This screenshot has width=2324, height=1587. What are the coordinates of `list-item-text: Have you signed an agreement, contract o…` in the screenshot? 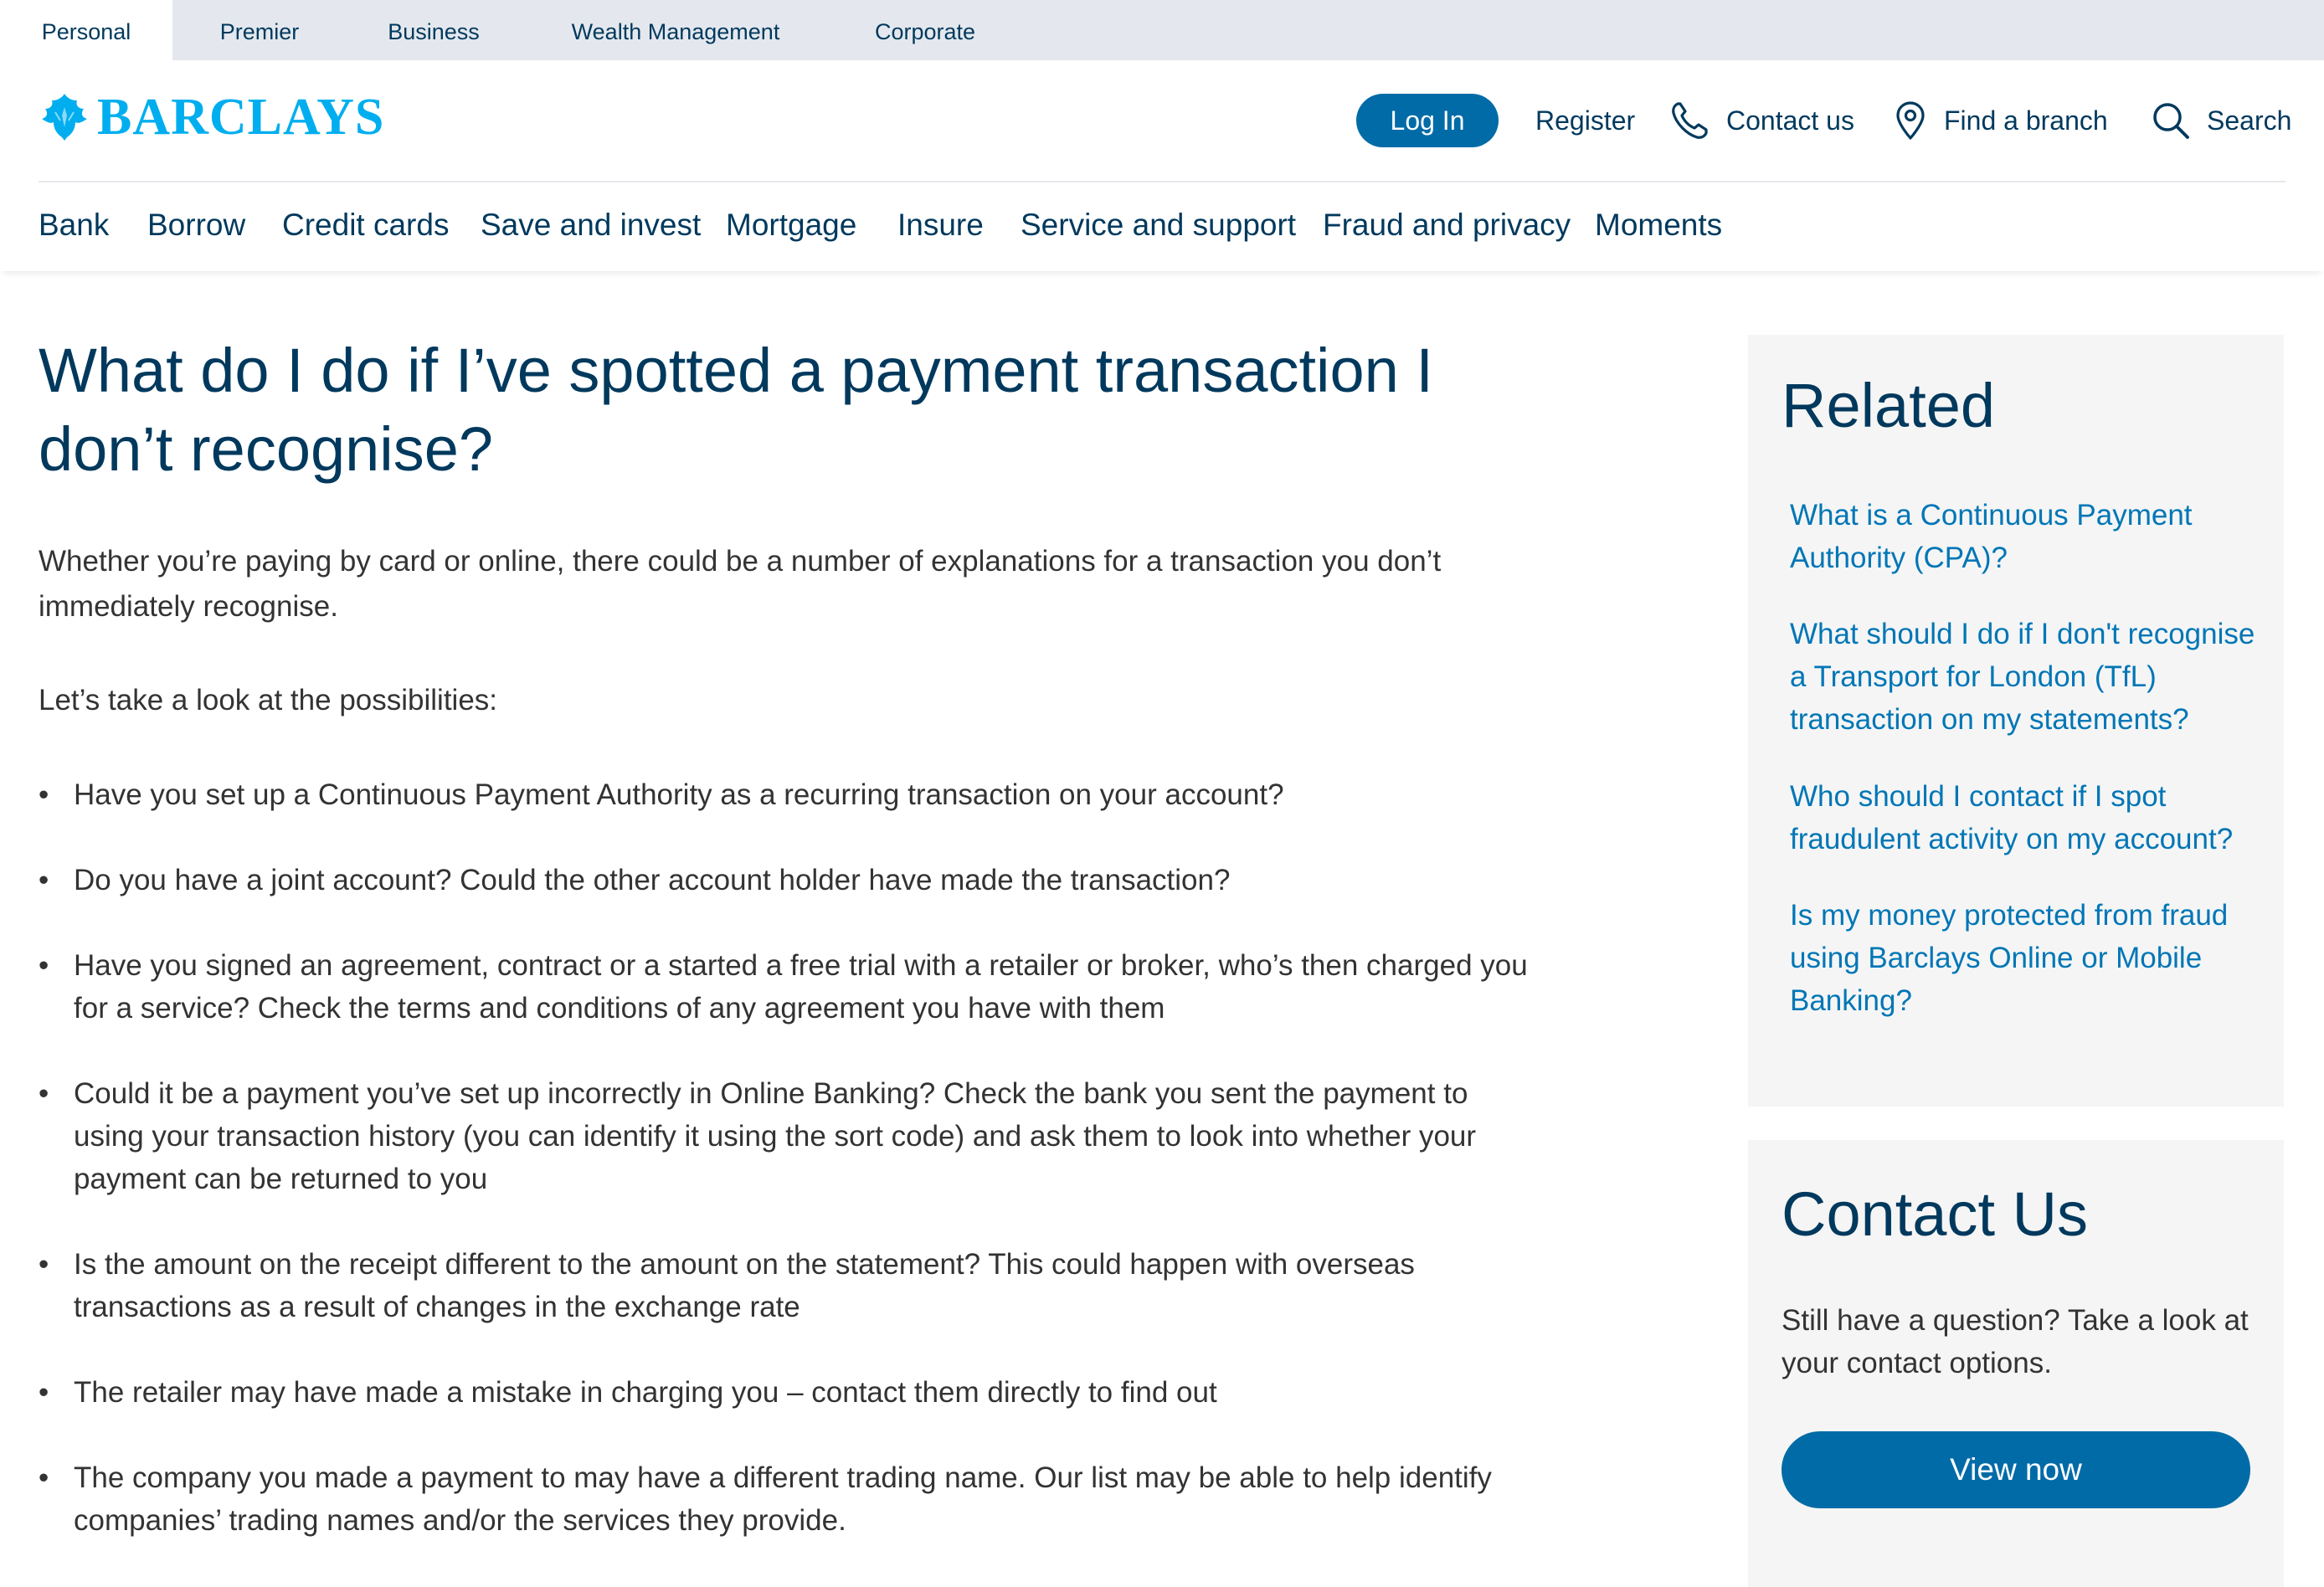 It's located at (801, 987).